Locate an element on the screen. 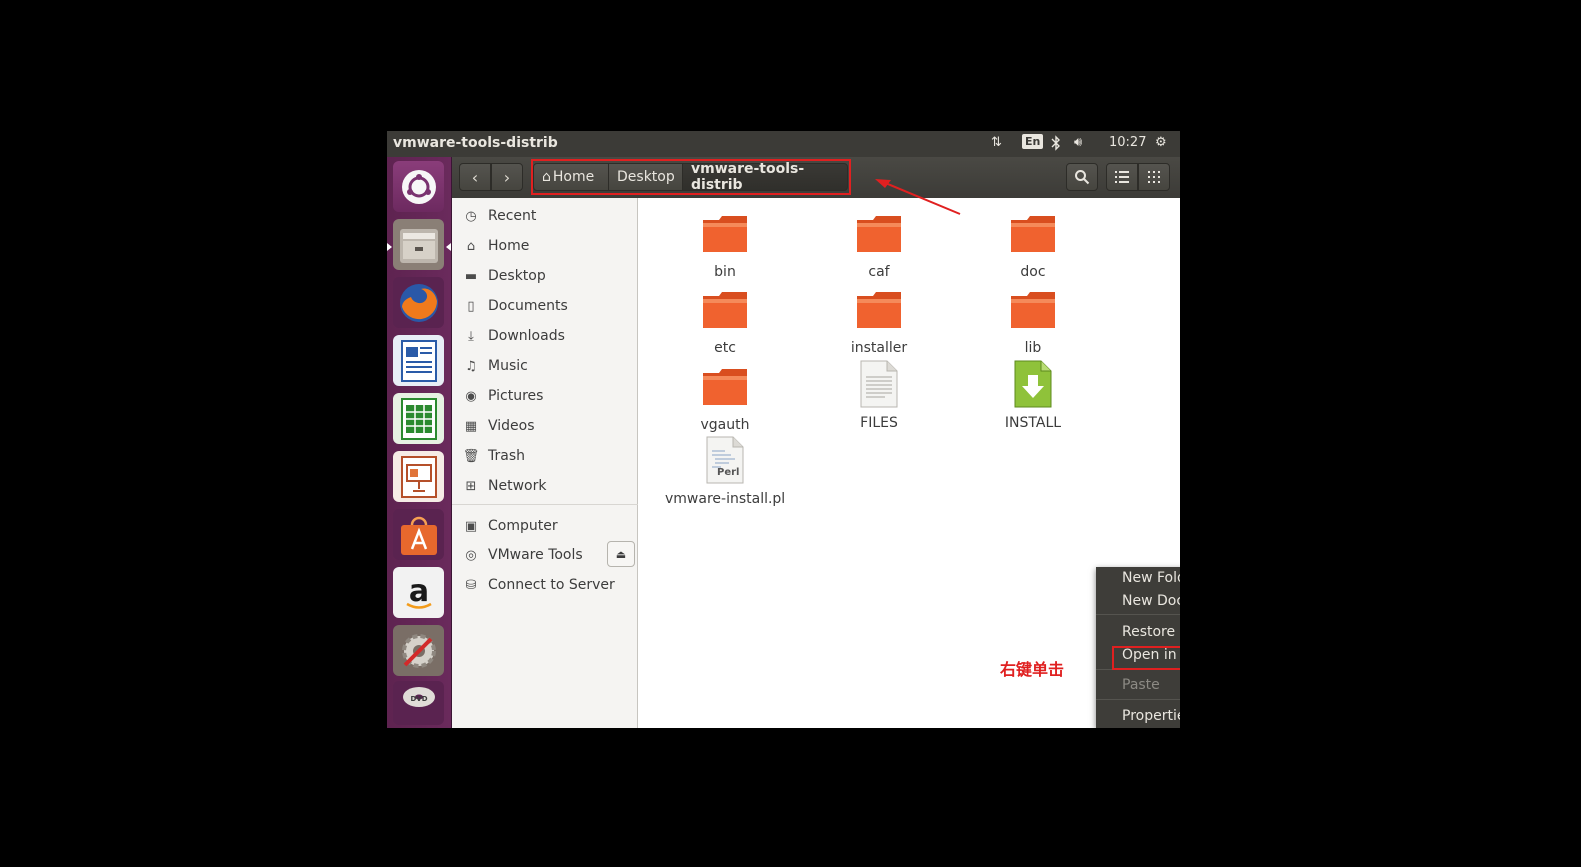 The width and height of the screenshot is (1581, 867). network-arrows-icon: ⇅ is located at coordinates (996, 142).